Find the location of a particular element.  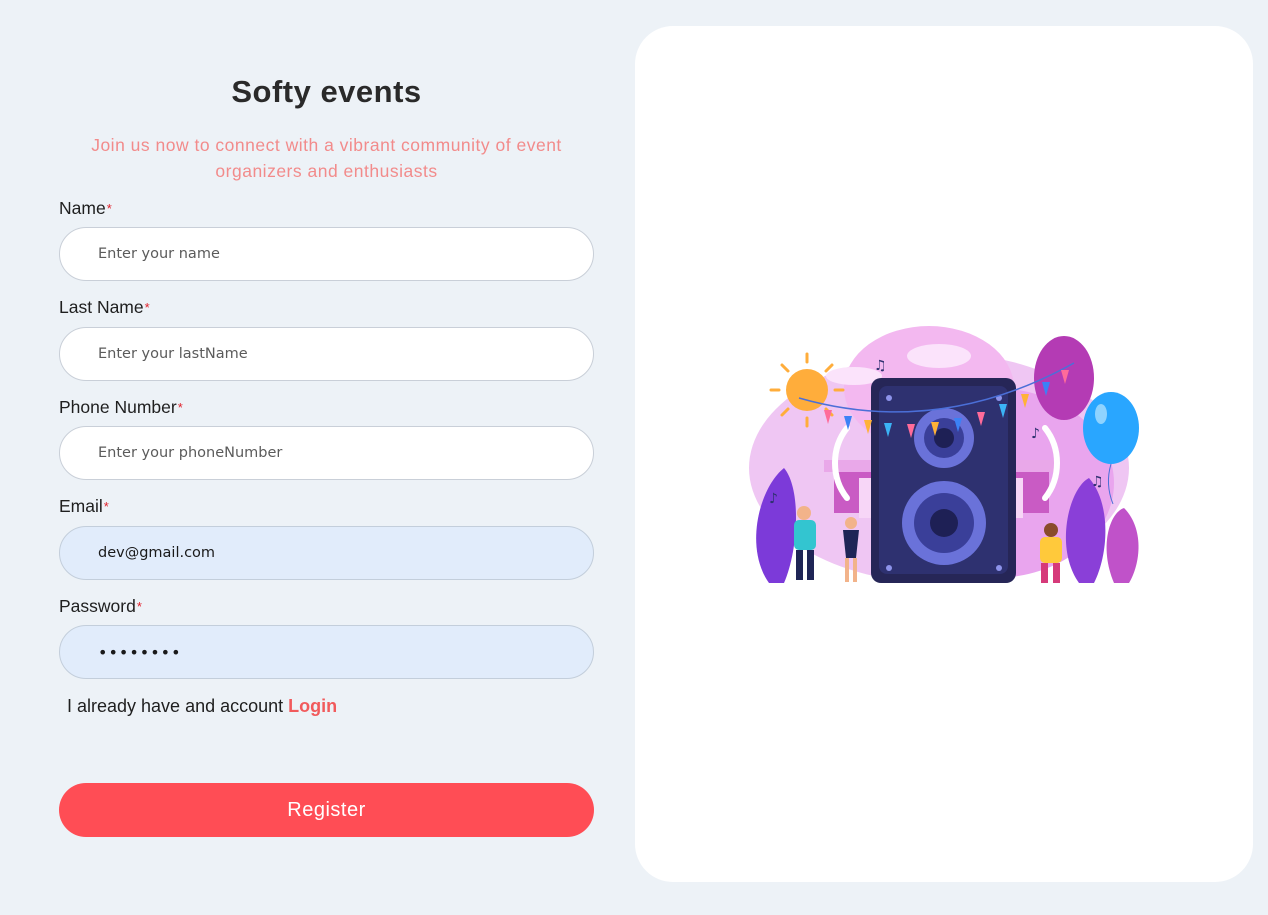

password-label-text: Password is located at coordinates (97, 606).